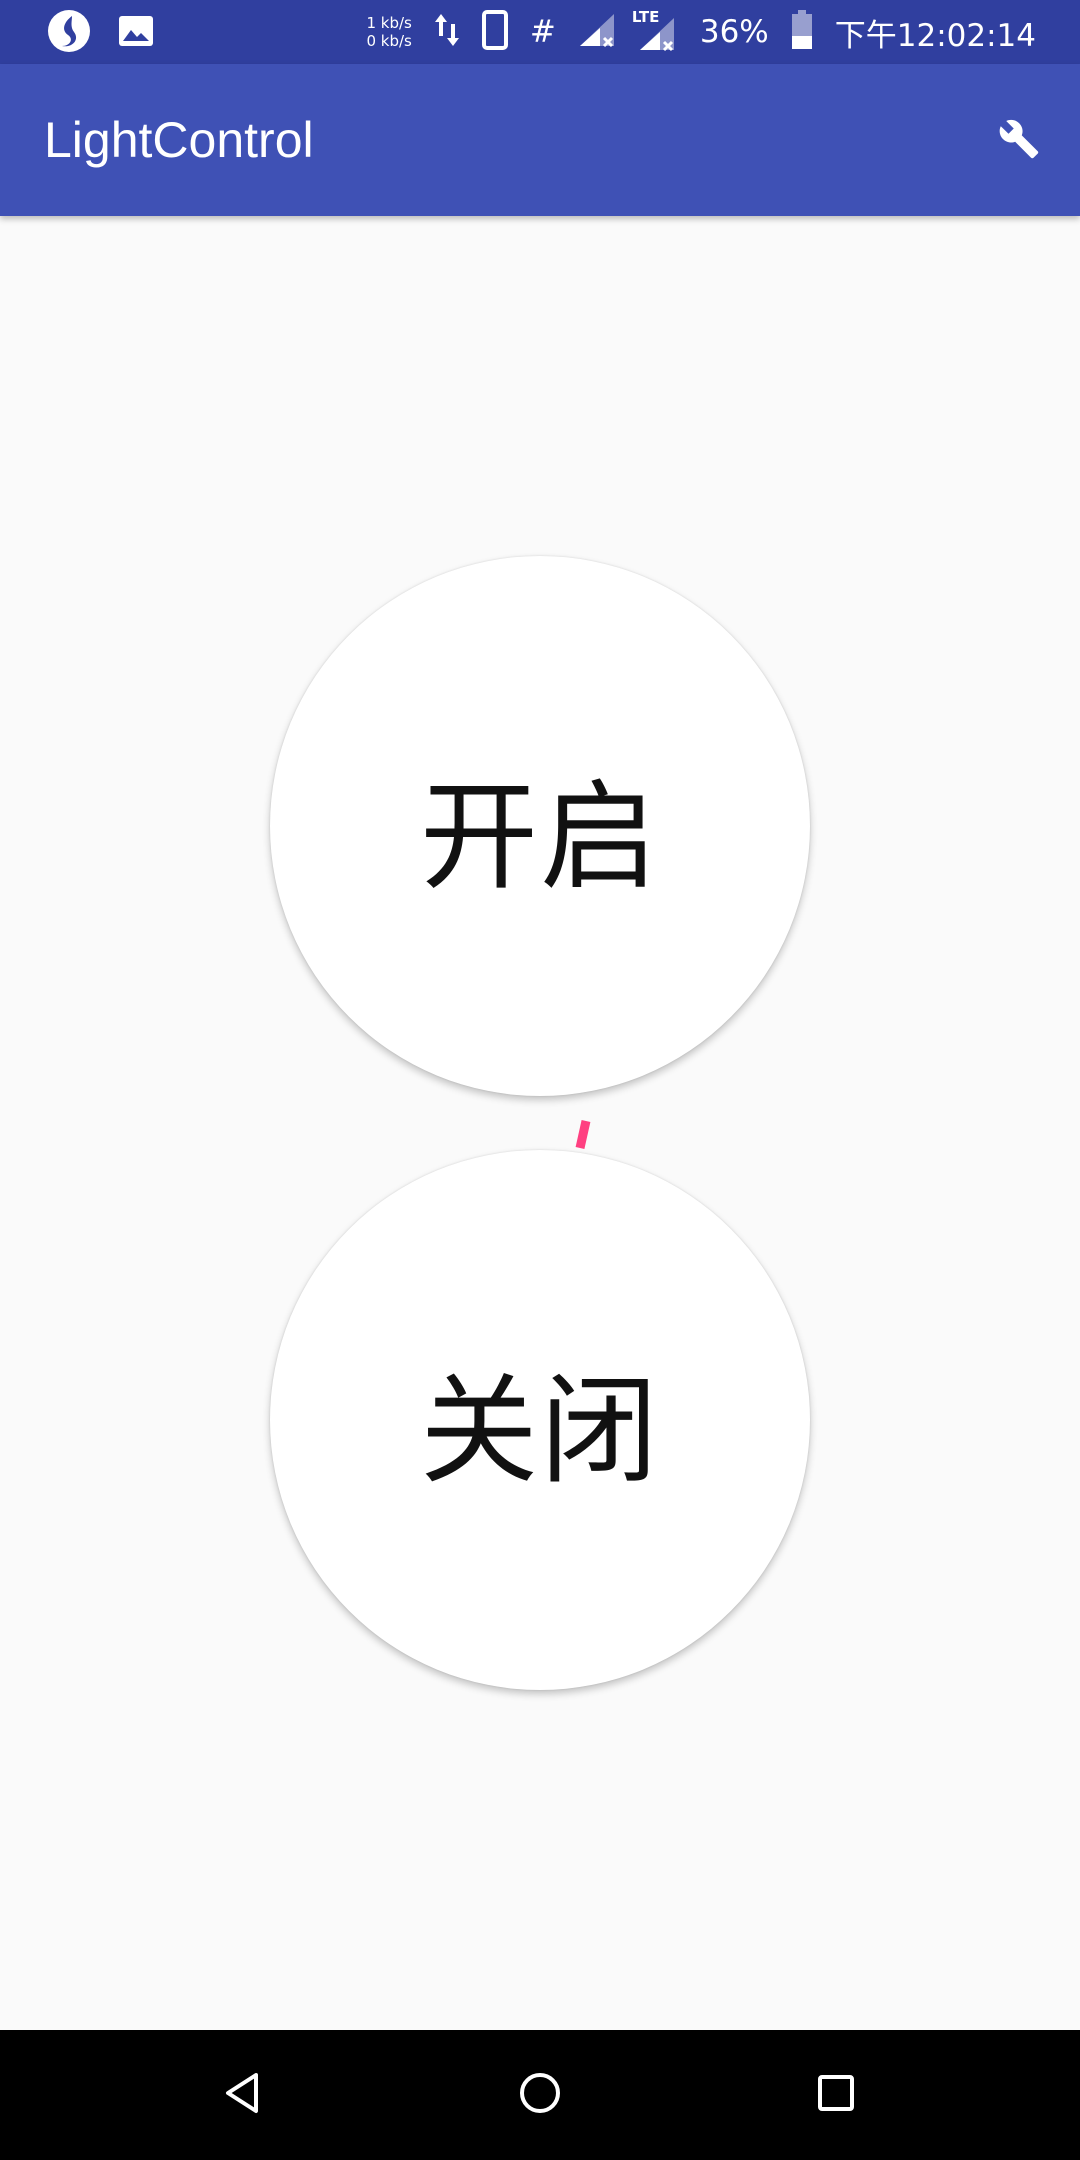  I want to click on lte-signal-icon: LTE, so click(655, 30).